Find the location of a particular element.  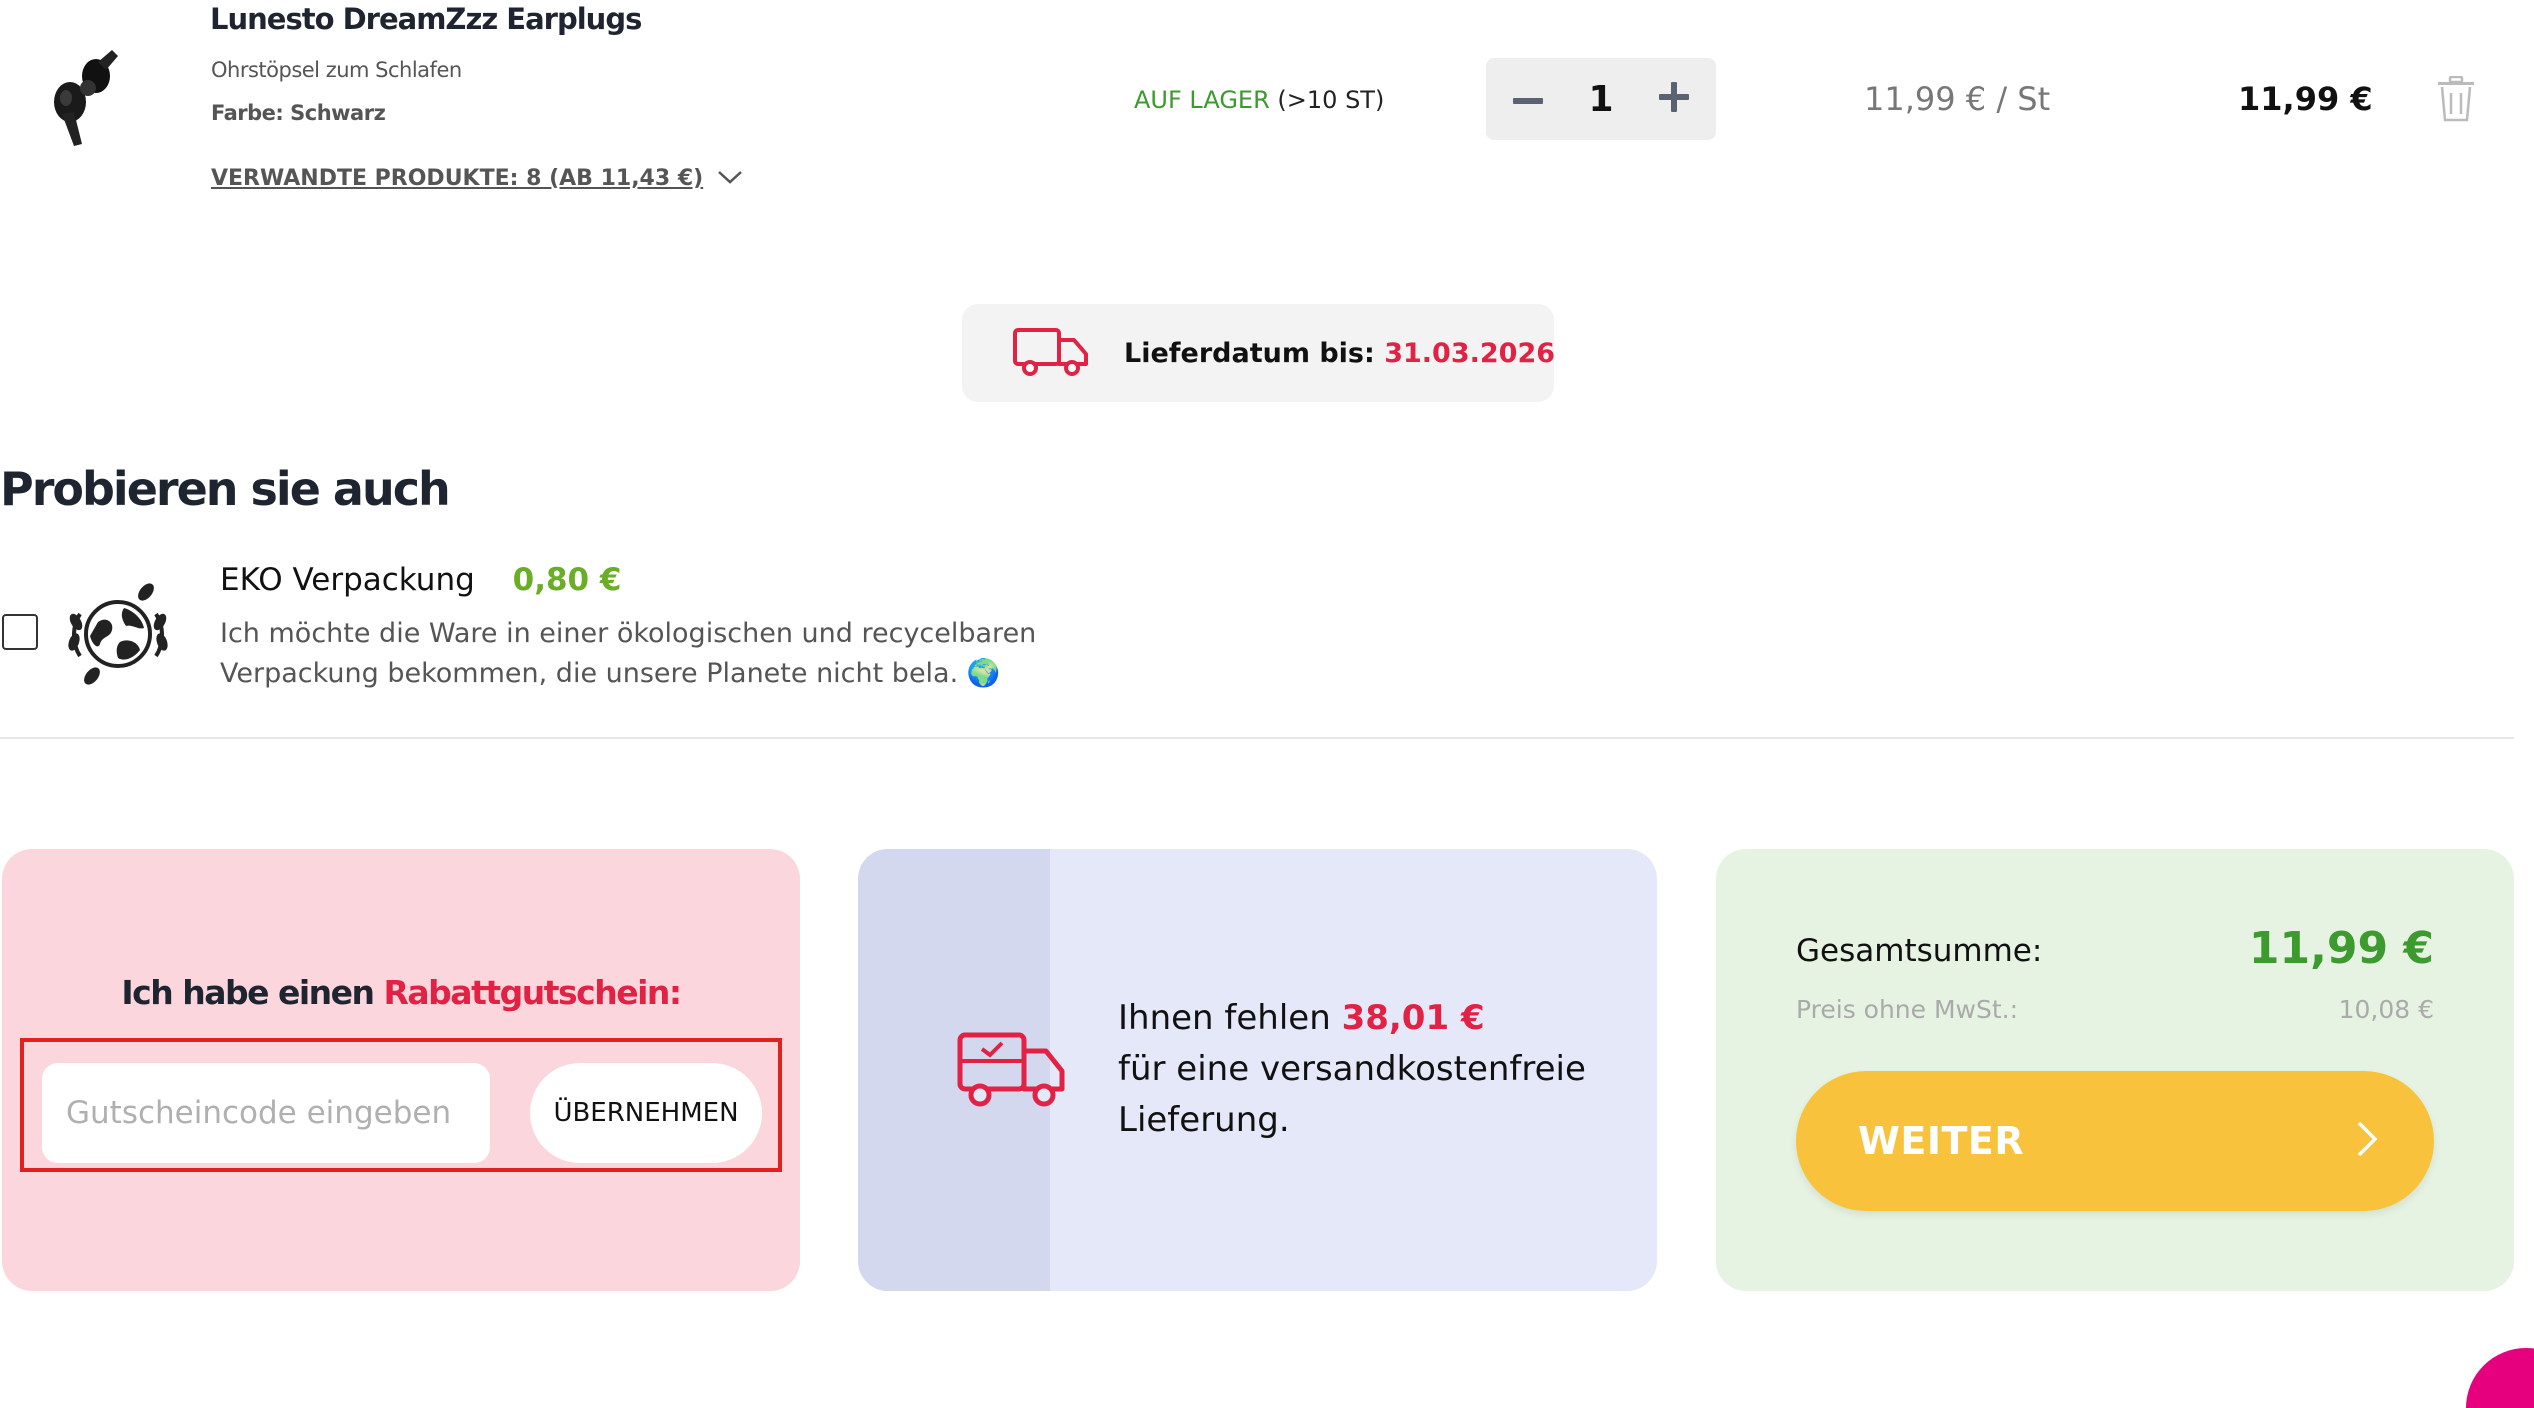

eko-packaging-price: 0,80 € is located at coordinates (567, 580).